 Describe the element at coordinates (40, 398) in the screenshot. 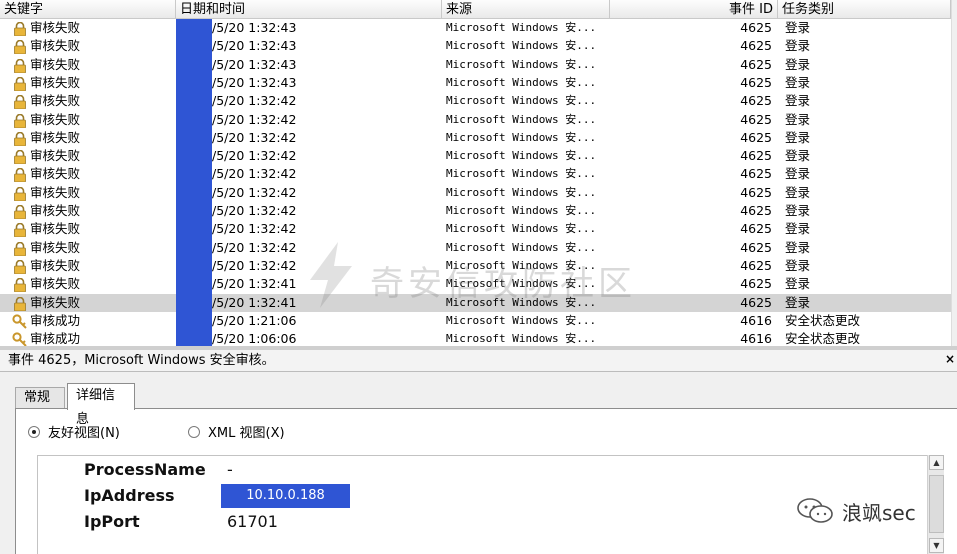

I see `tab-general: 常规` at that location.